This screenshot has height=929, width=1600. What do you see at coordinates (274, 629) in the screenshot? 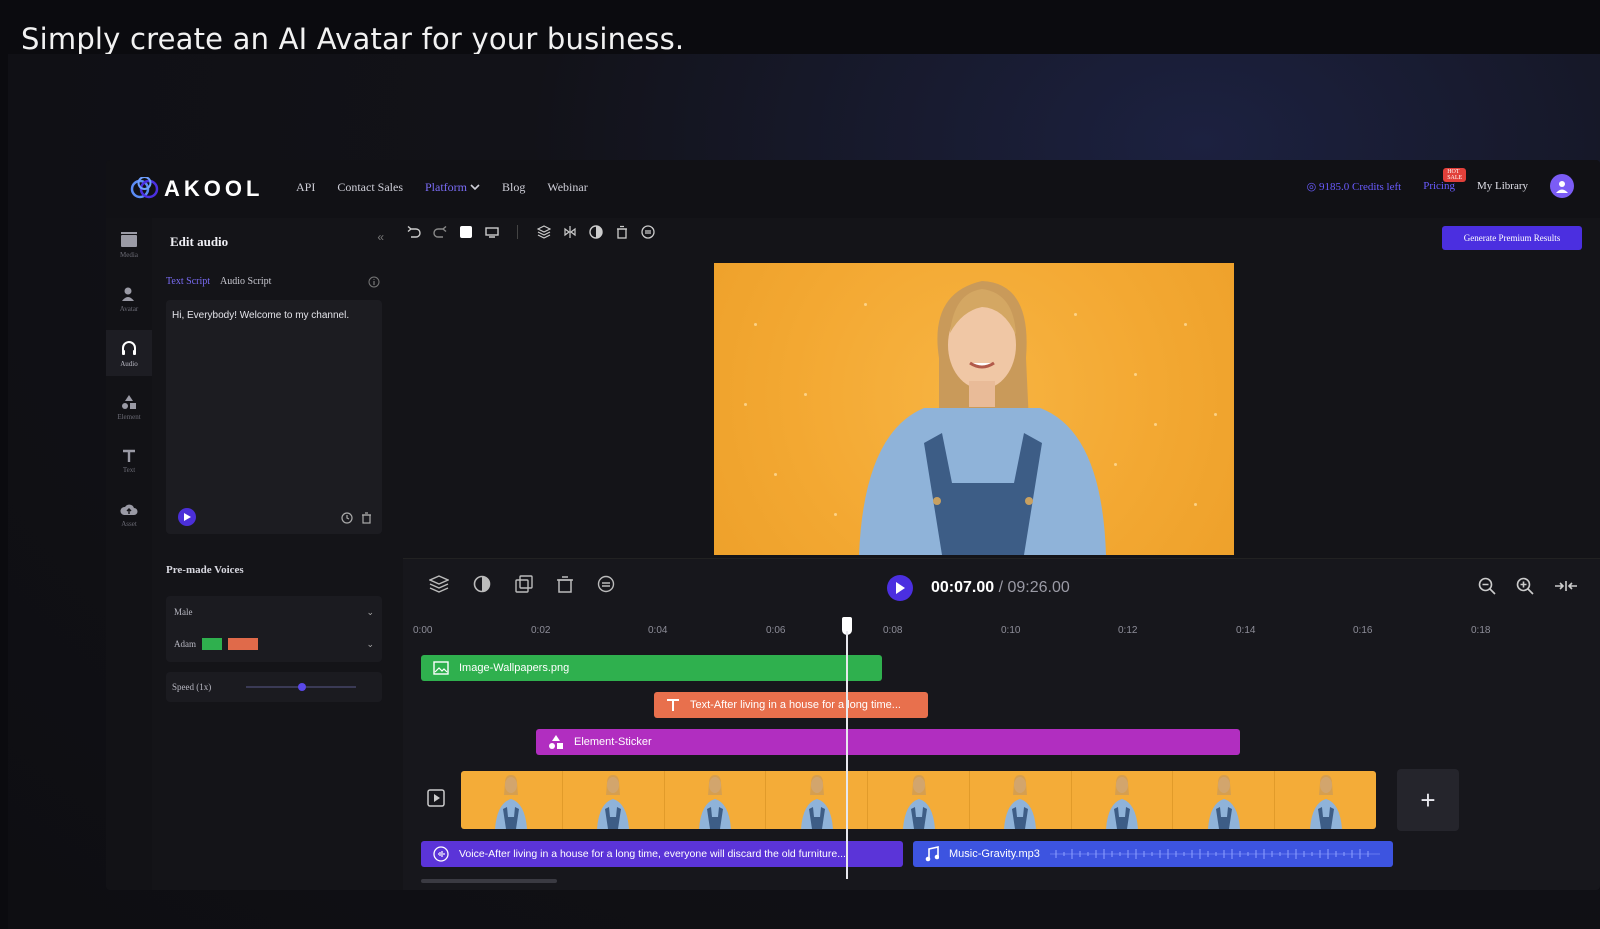
I see `voice-selector: Male ⌄ Adam ⌄` at bounding box center [274, 629].